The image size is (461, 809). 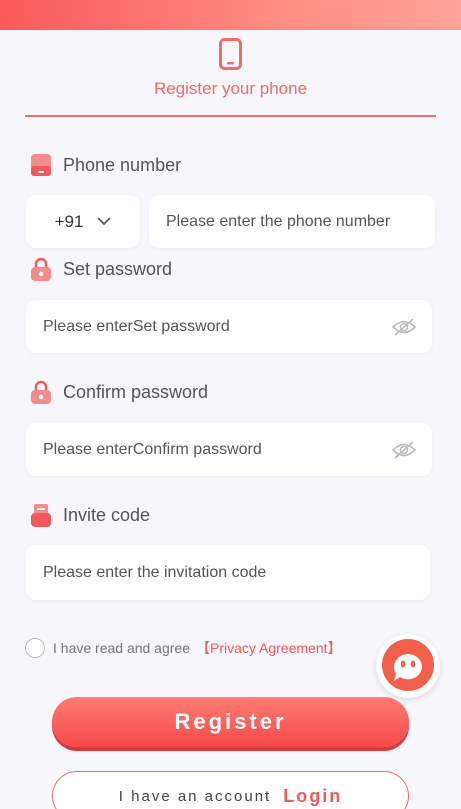 What do you see at coordinates (121, 648) in the screenshot?
I see `agreement-text: I have read and agree` at bounding box center [121, 648].